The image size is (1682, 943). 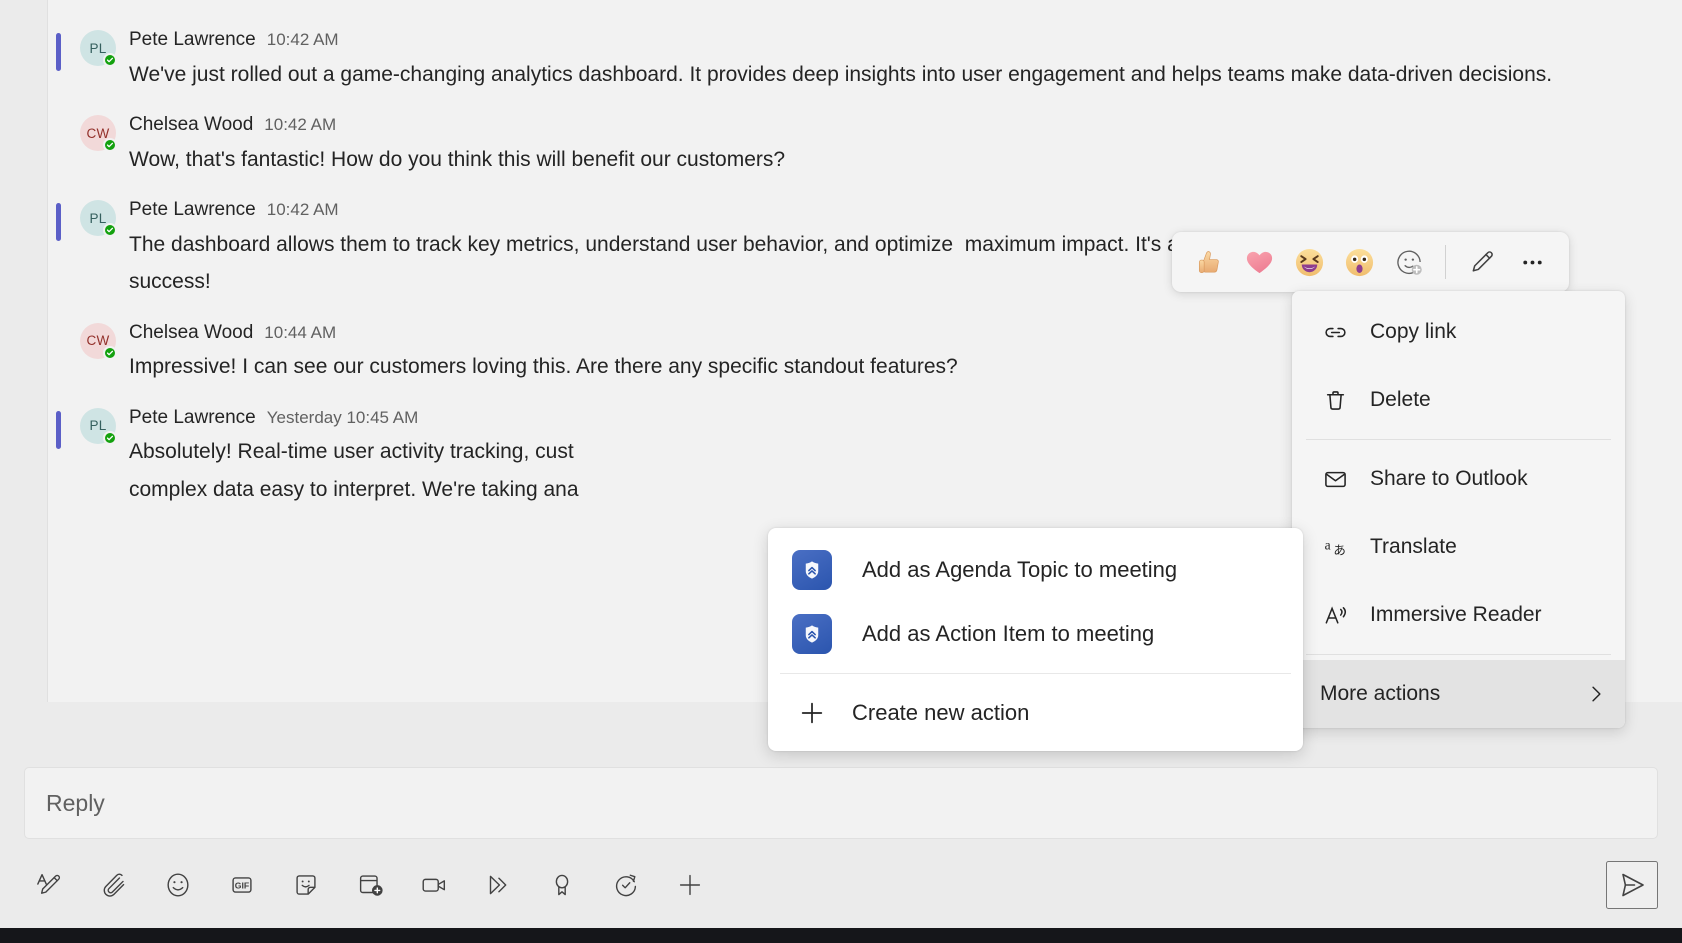 I want to click on message-timestamp: Yesterday 10:45 AM, so click(x=342, y=417).